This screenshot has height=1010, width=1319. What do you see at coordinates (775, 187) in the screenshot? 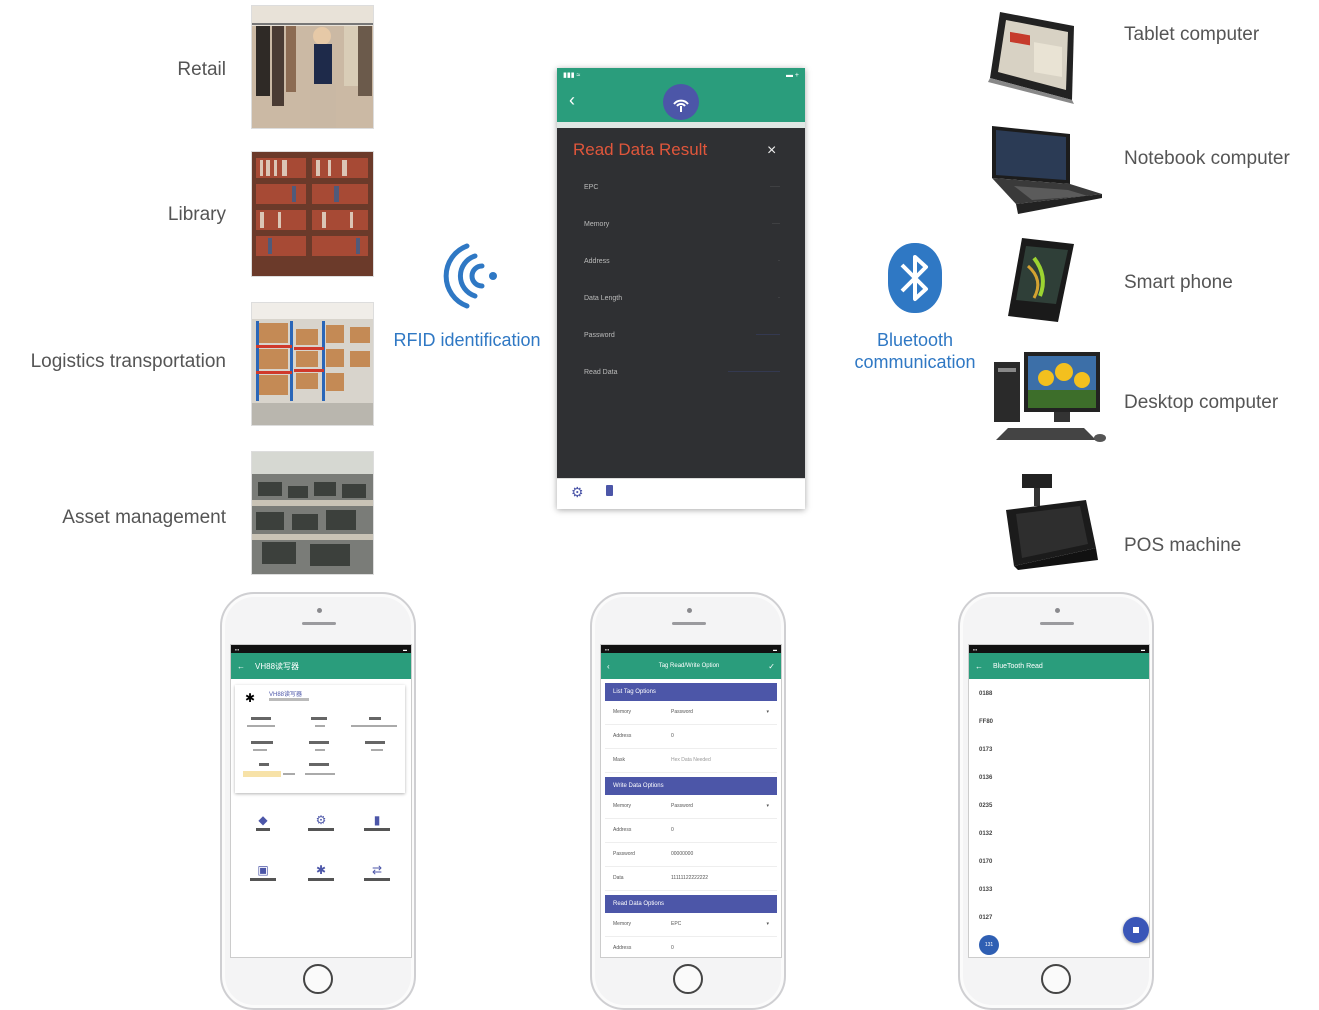
I see `result-value: ·····` at bounding box center [775, 187].